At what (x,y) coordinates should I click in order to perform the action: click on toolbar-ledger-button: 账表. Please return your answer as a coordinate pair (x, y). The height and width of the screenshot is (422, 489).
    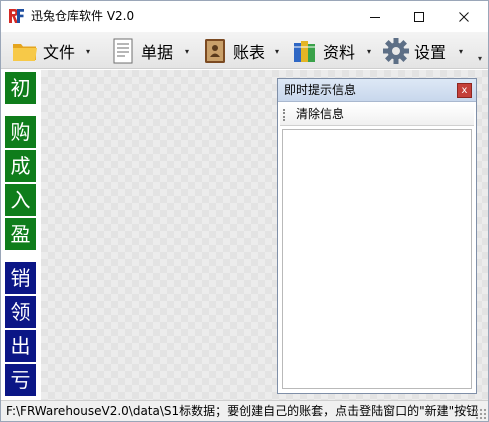
    Looking at the image, I should click on (233, 51).